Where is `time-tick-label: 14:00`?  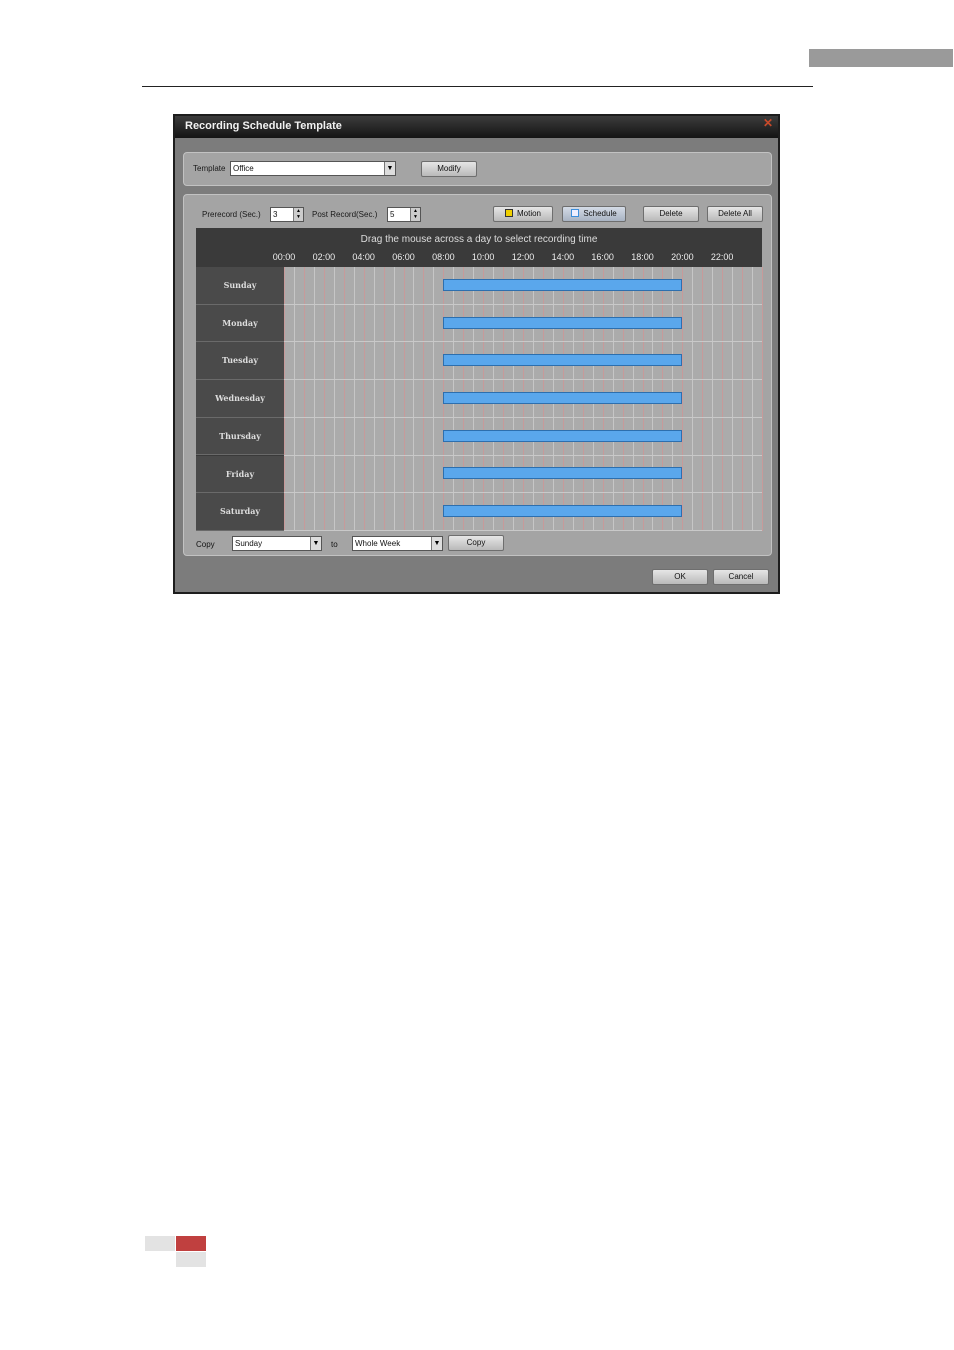
time-tick-label: 14:00 is located at coordinates (563, 257).